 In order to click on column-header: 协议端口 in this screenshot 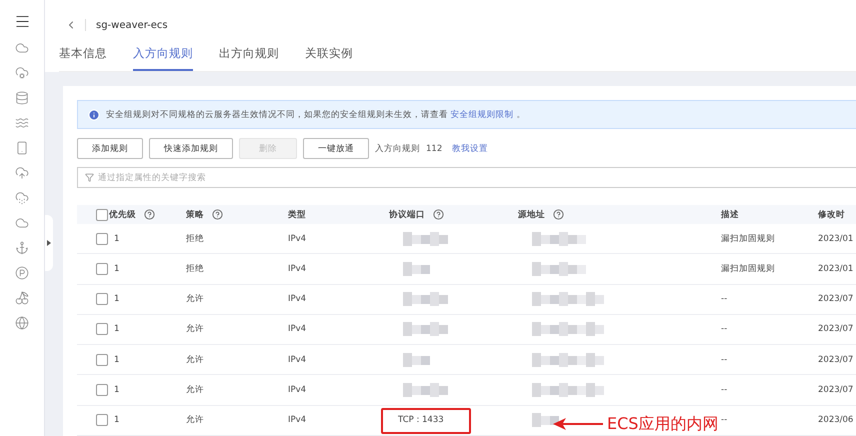, I will do `click(407, 214)`.